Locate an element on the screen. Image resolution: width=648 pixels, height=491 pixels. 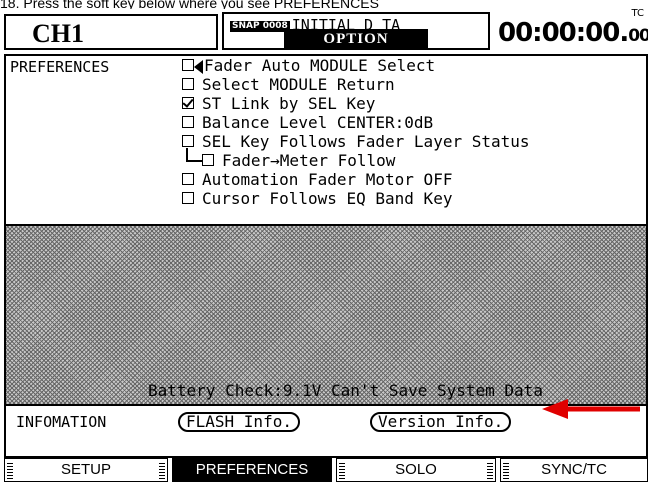
flash-info-button: FLASH Info. is located at coordinates (239, 422).